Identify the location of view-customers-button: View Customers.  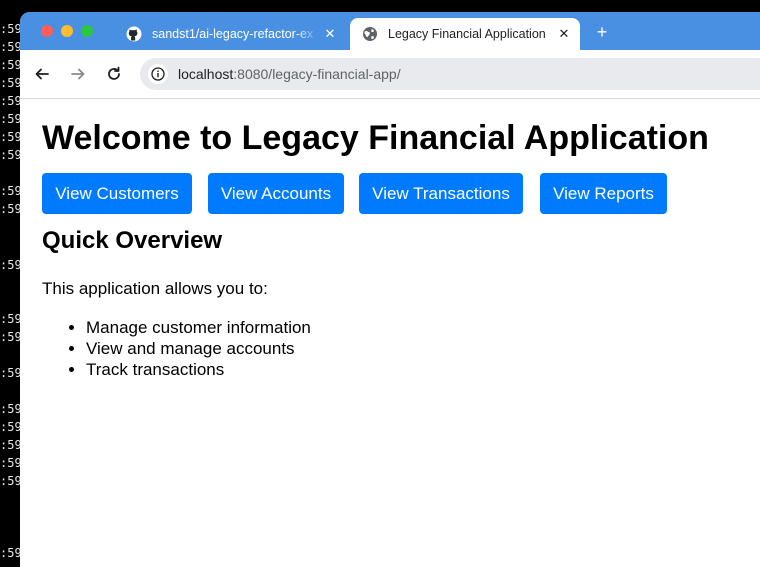
(117, 193).